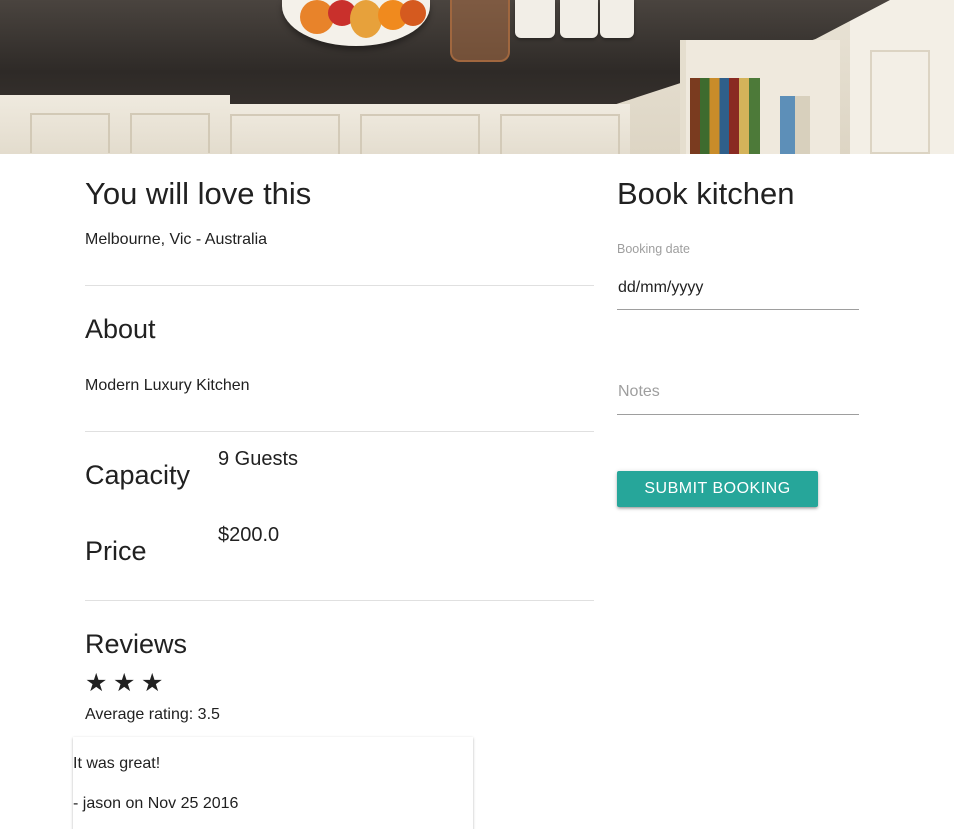  I want to click on review-text: It was great!, so click(117, 763).